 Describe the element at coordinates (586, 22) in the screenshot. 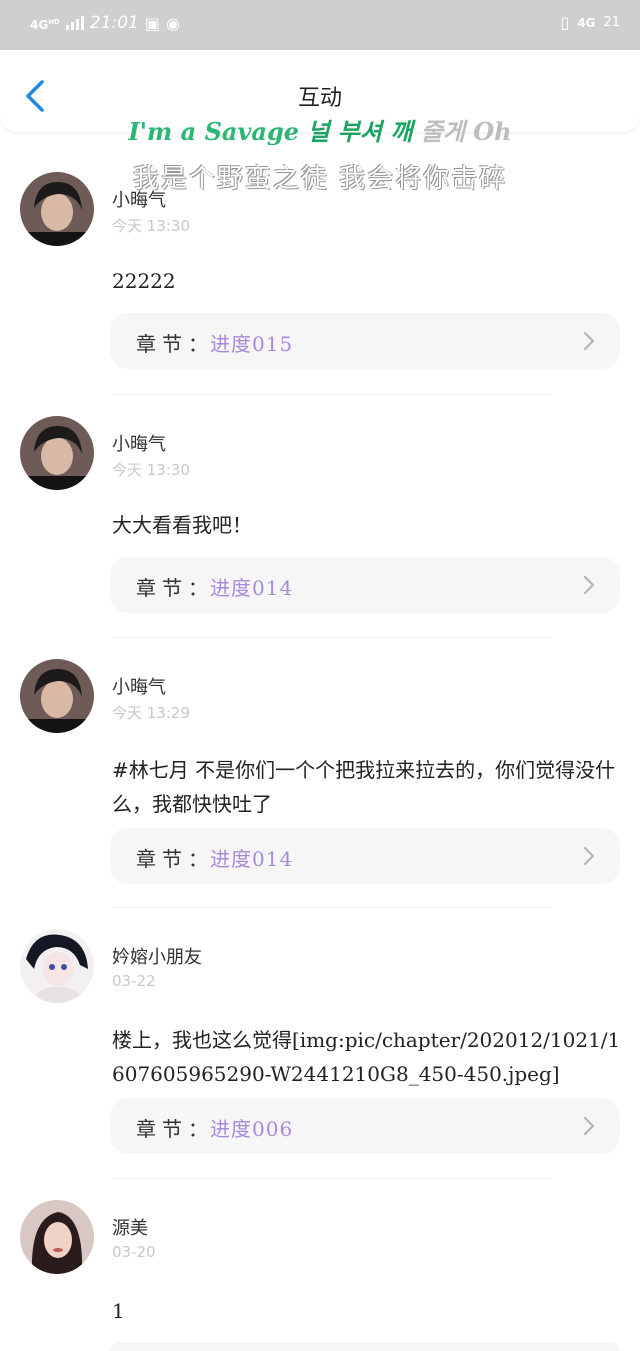

I see `right-network-label: 4G` at that location.